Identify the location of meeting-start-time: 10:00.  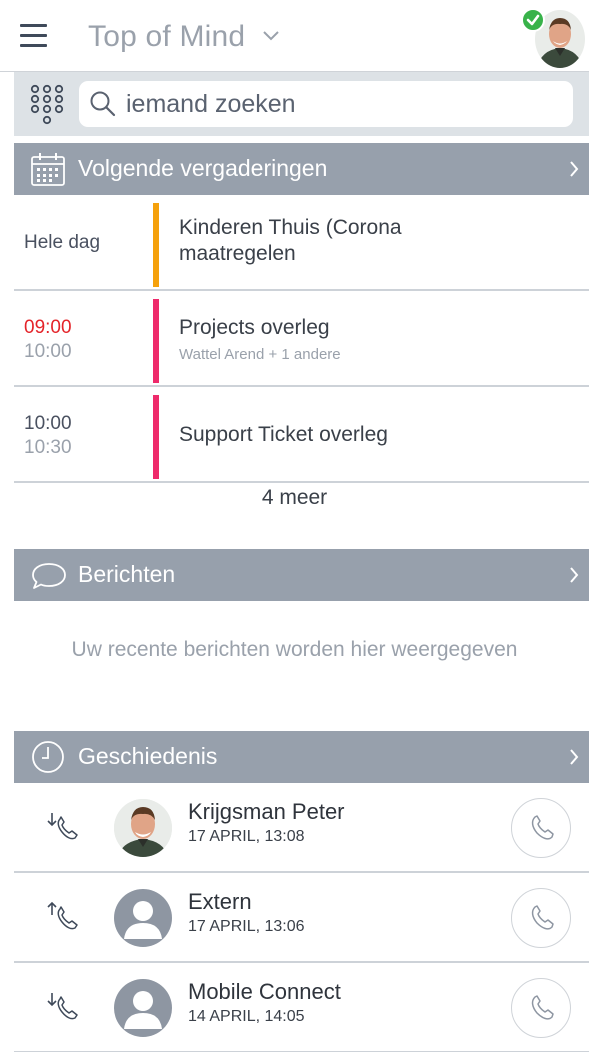
(48, 423).